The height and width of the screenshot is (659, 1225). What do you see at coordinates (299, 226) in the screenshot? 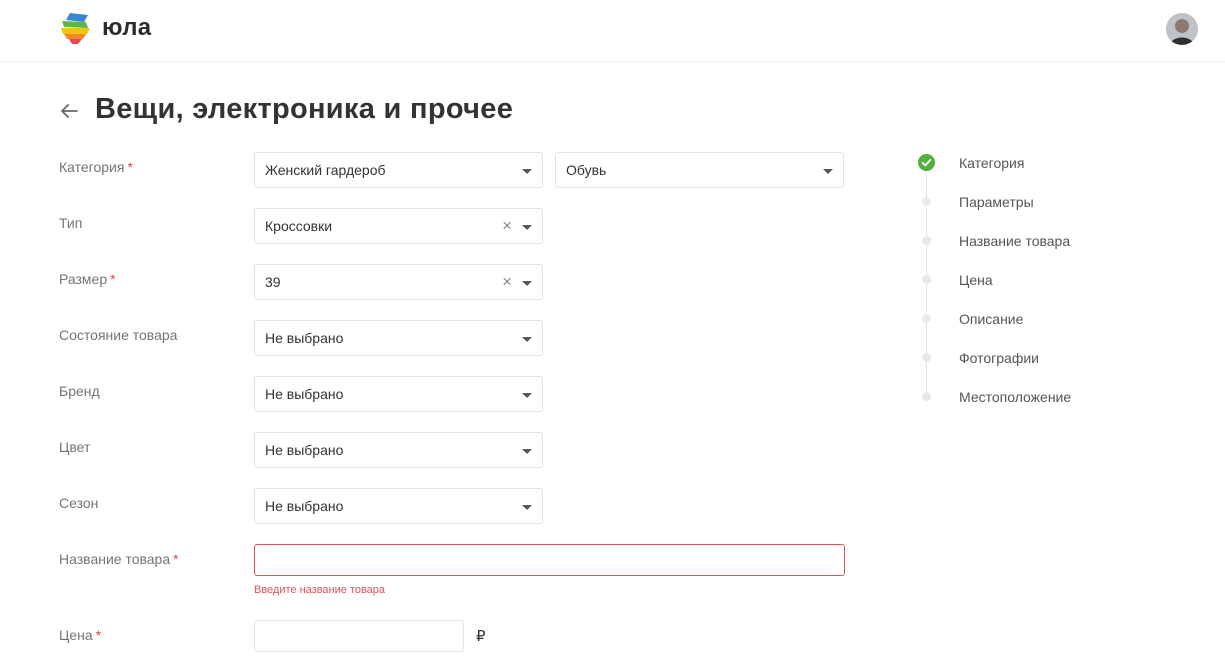
I see `type-select-value: Кроссовки` at bounding box center [299, 226].